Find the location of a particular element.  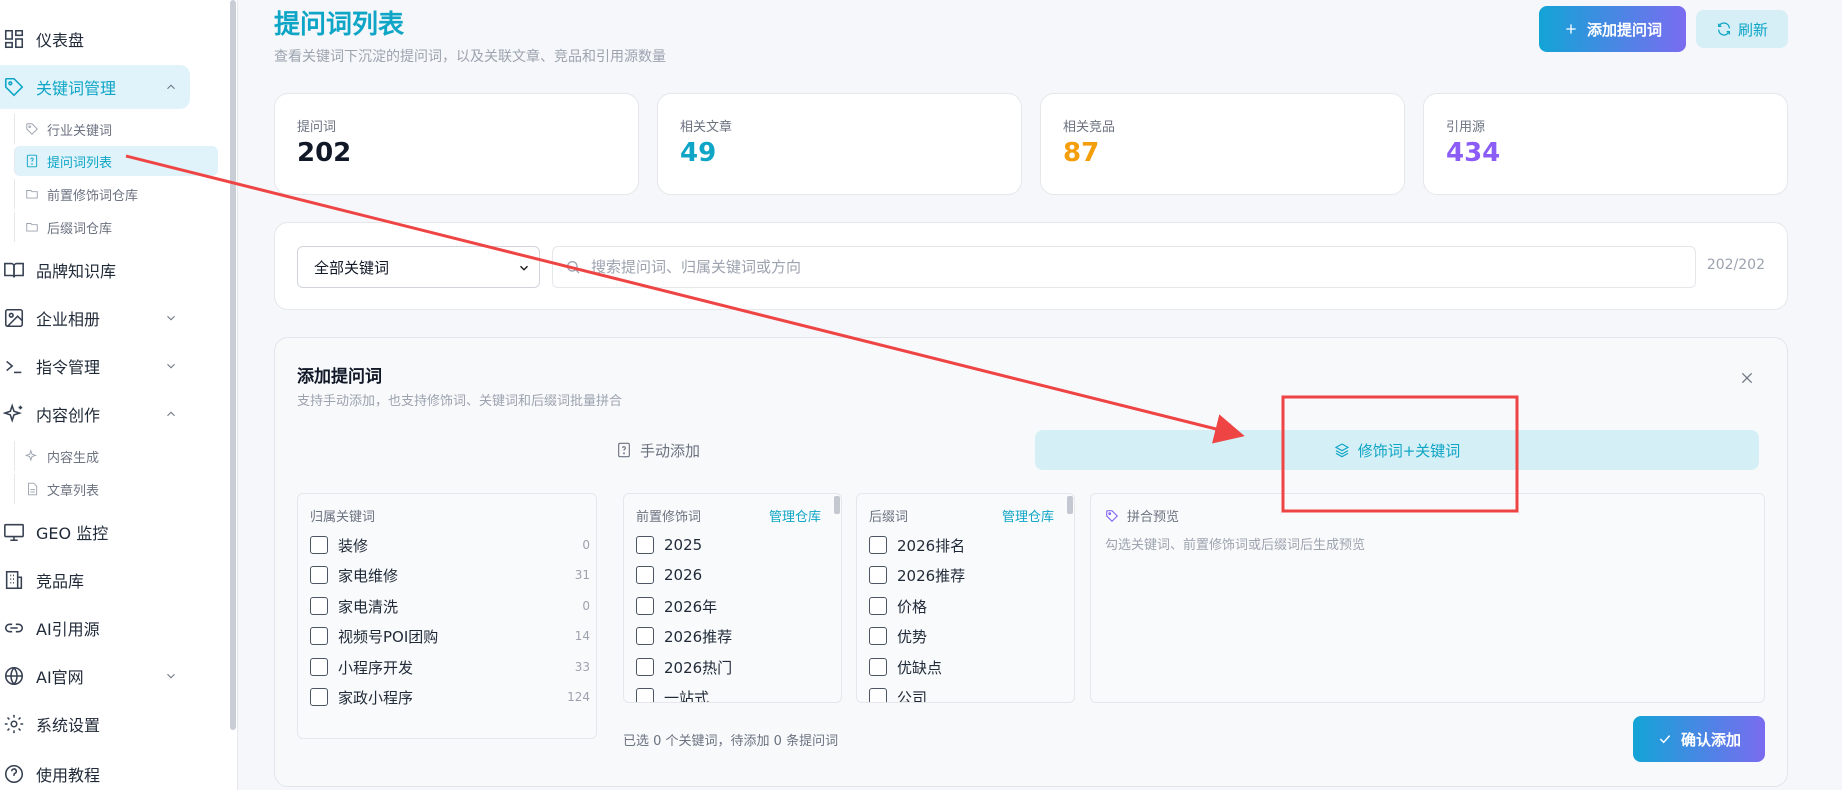

add-question-button: 添加提问词 is located at coordinates (1612, 29).